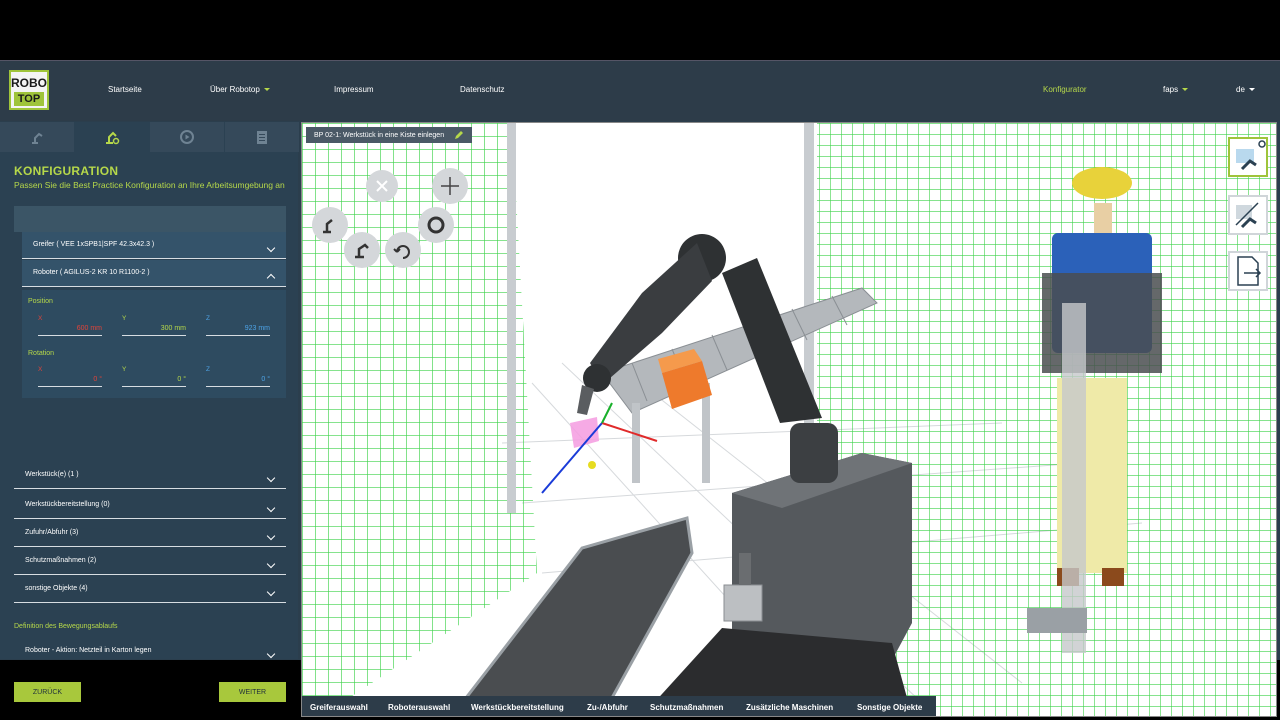 This screenshot has height=720, width=1280. Describe the element at coordinates (1251, 155) in the screenshot. I see `robot-visibility-icon` at that location.